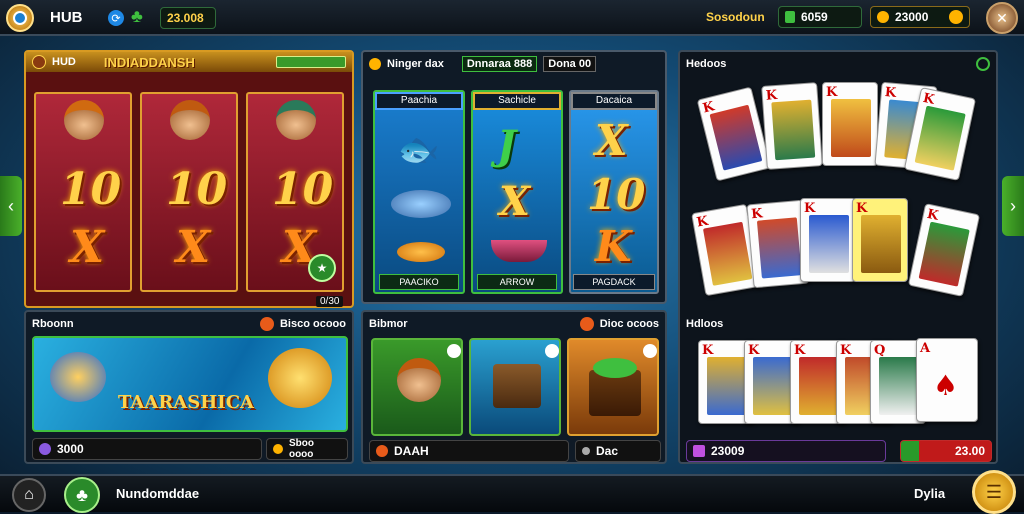 The height and width of the screenshot is (514, 1024). I want to click on wallet-b-pill: 23000, so click(920, 17).